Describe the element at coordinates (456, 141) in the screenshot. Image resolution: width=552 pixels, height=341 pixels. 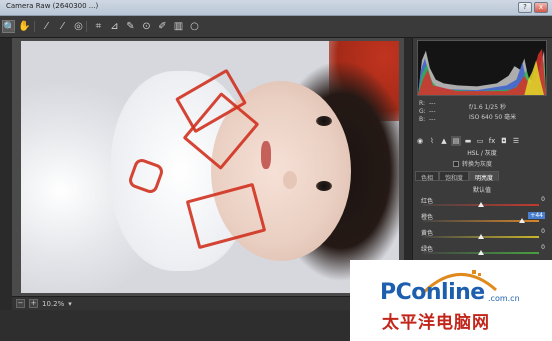
I see `tab-hsl-icon: ▤` at that location.